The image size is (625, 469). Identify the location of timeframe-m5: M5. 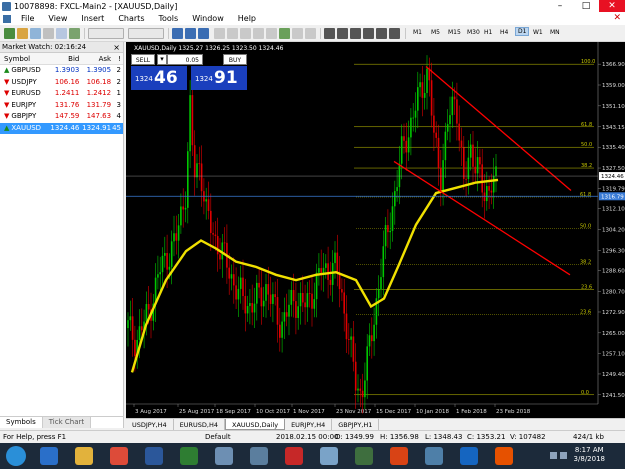
(435, 32).